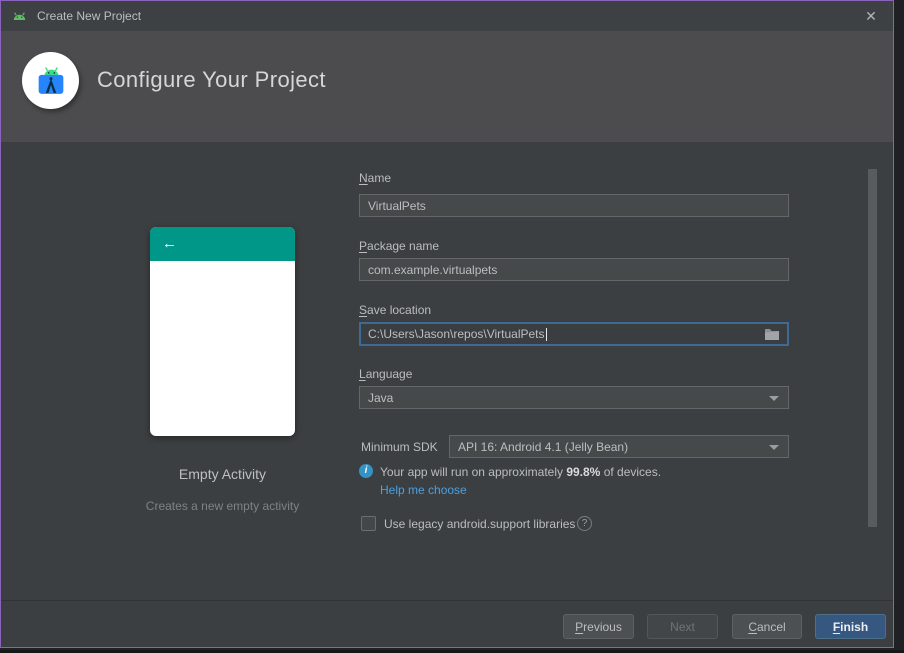 The height and width of the screenshot is (653, 904). What do you see at coordinates (211, 79) in the screenshot?
I see `page-title: Configure Your Project` at bounding box center [211, 79].